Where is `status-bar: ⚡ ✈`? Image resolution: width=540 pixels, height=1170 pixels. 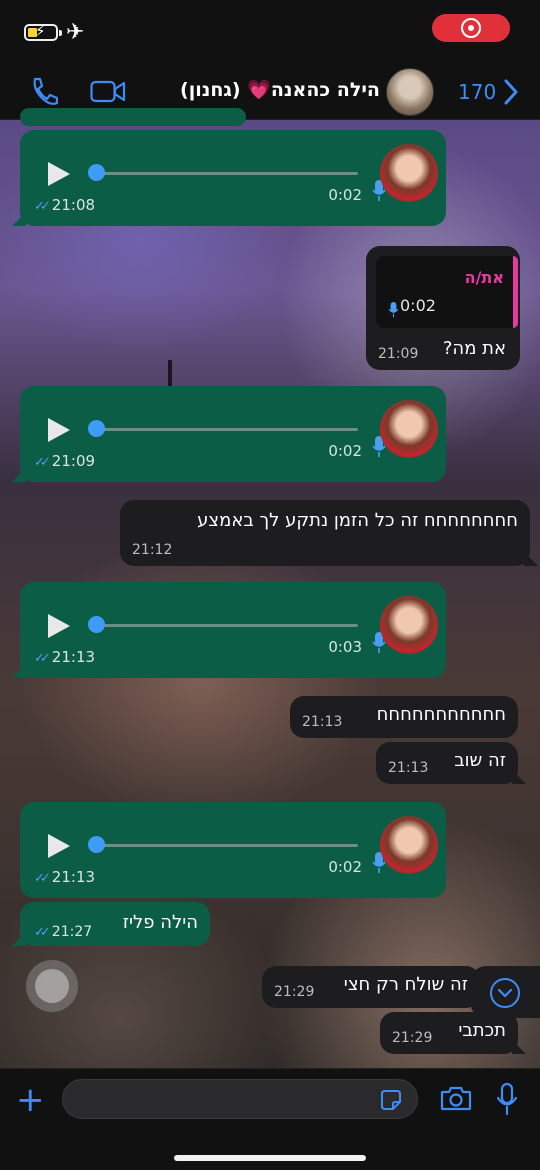
status-bar: ⚡ ✈ is located at coordinates (270, 31).